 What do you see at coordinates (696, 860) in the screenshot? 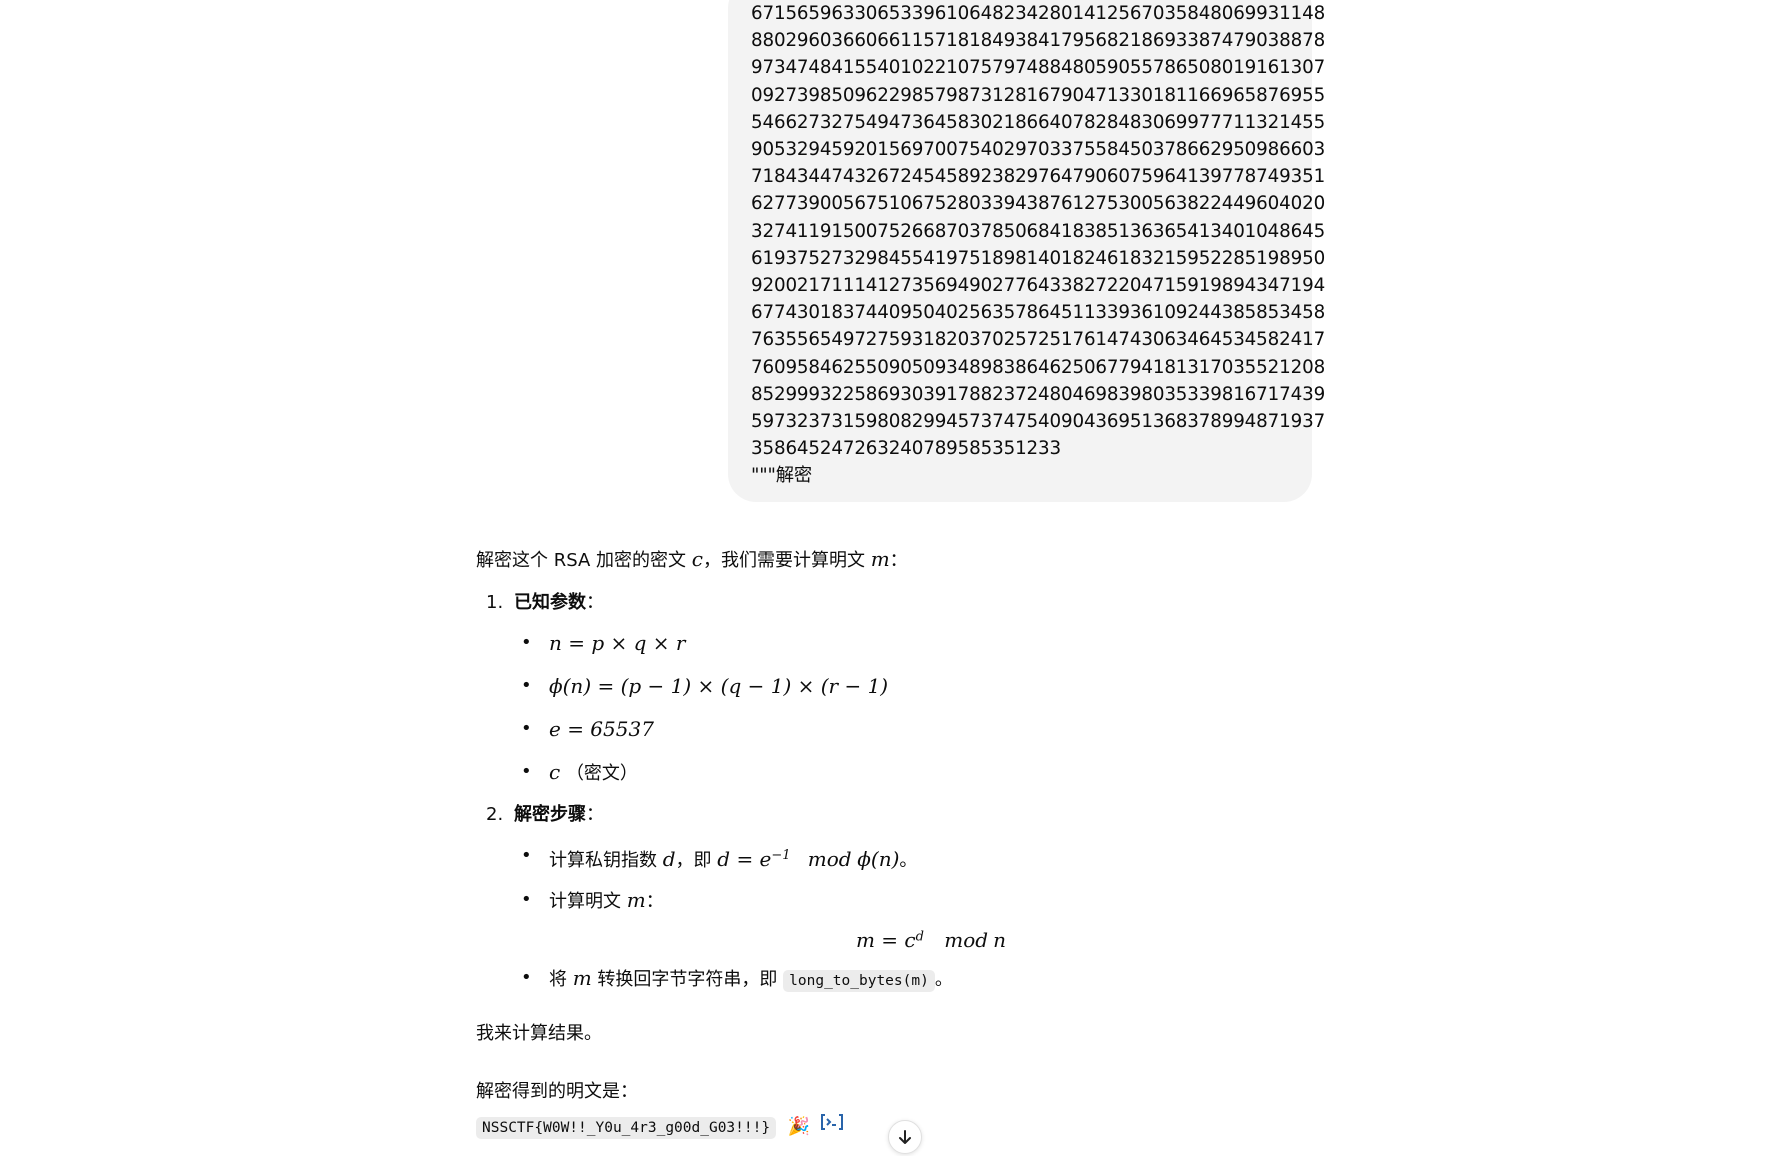
I see `step-text: ，即` at bounding box center [696, 860].